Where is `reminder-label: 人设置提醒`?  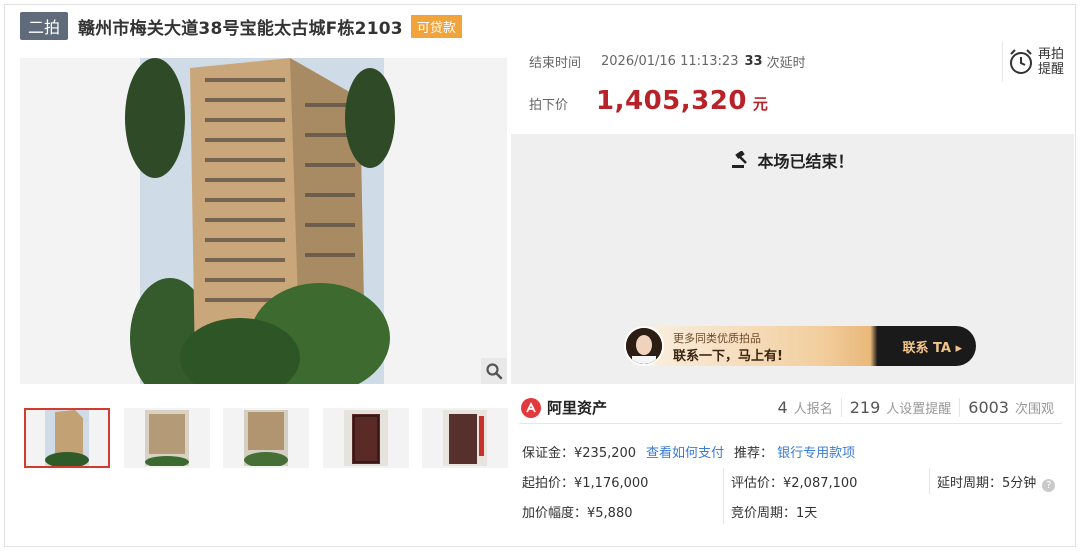
reminder-label: 人设置提醒 is located at coordinates (919, 409).